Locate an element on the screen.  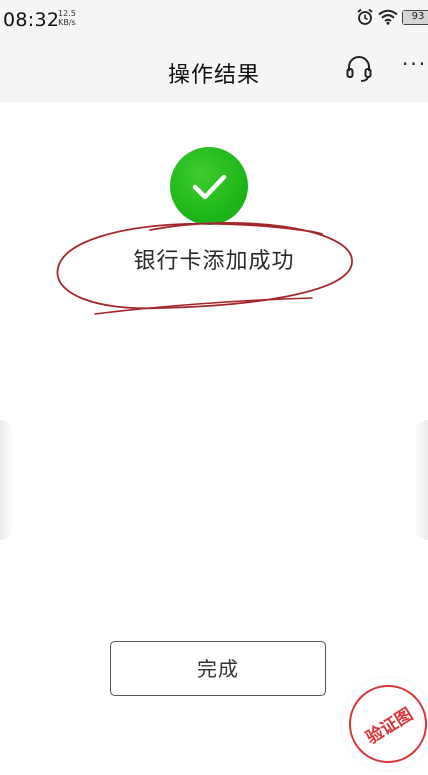
edge-shadow-left is located at coordinates (7, 480).